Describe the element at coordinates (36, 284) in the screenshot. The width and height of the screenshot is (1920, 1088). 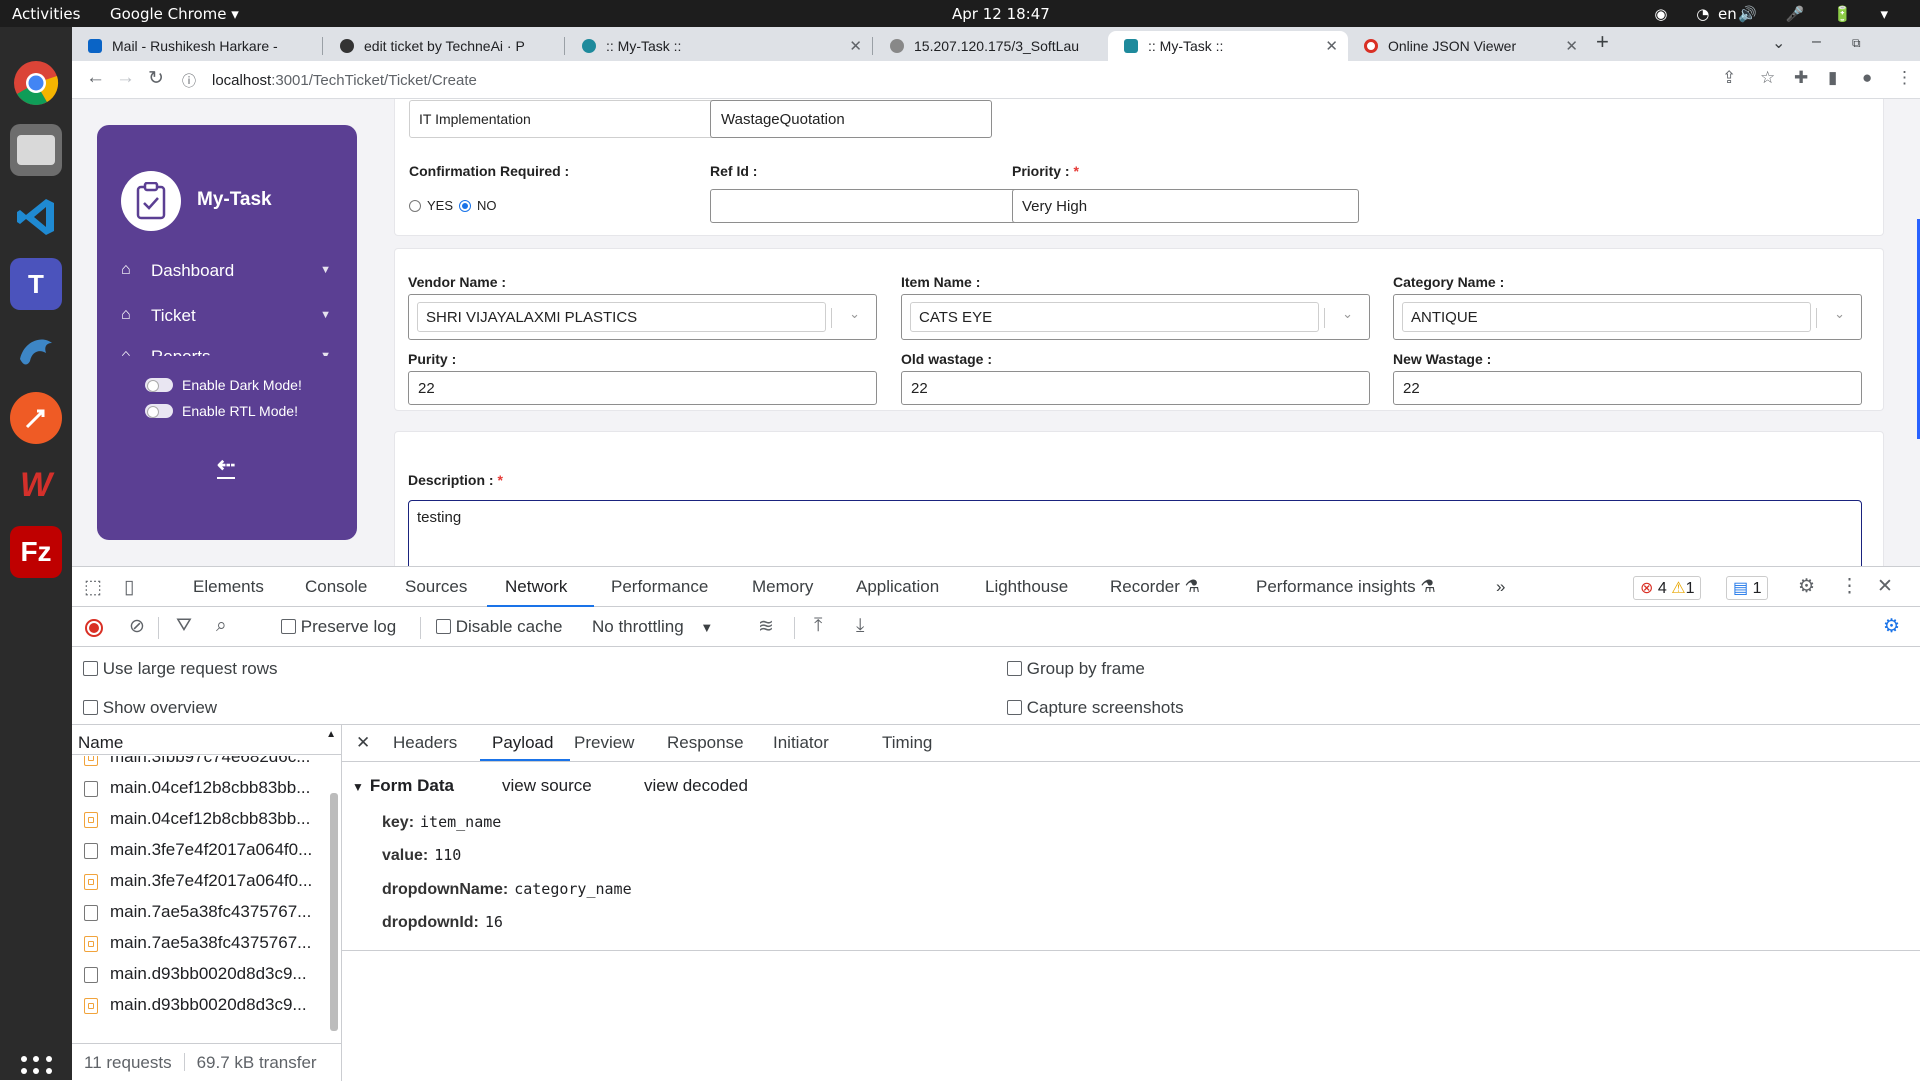
I see `teams-icon: T` at that location.